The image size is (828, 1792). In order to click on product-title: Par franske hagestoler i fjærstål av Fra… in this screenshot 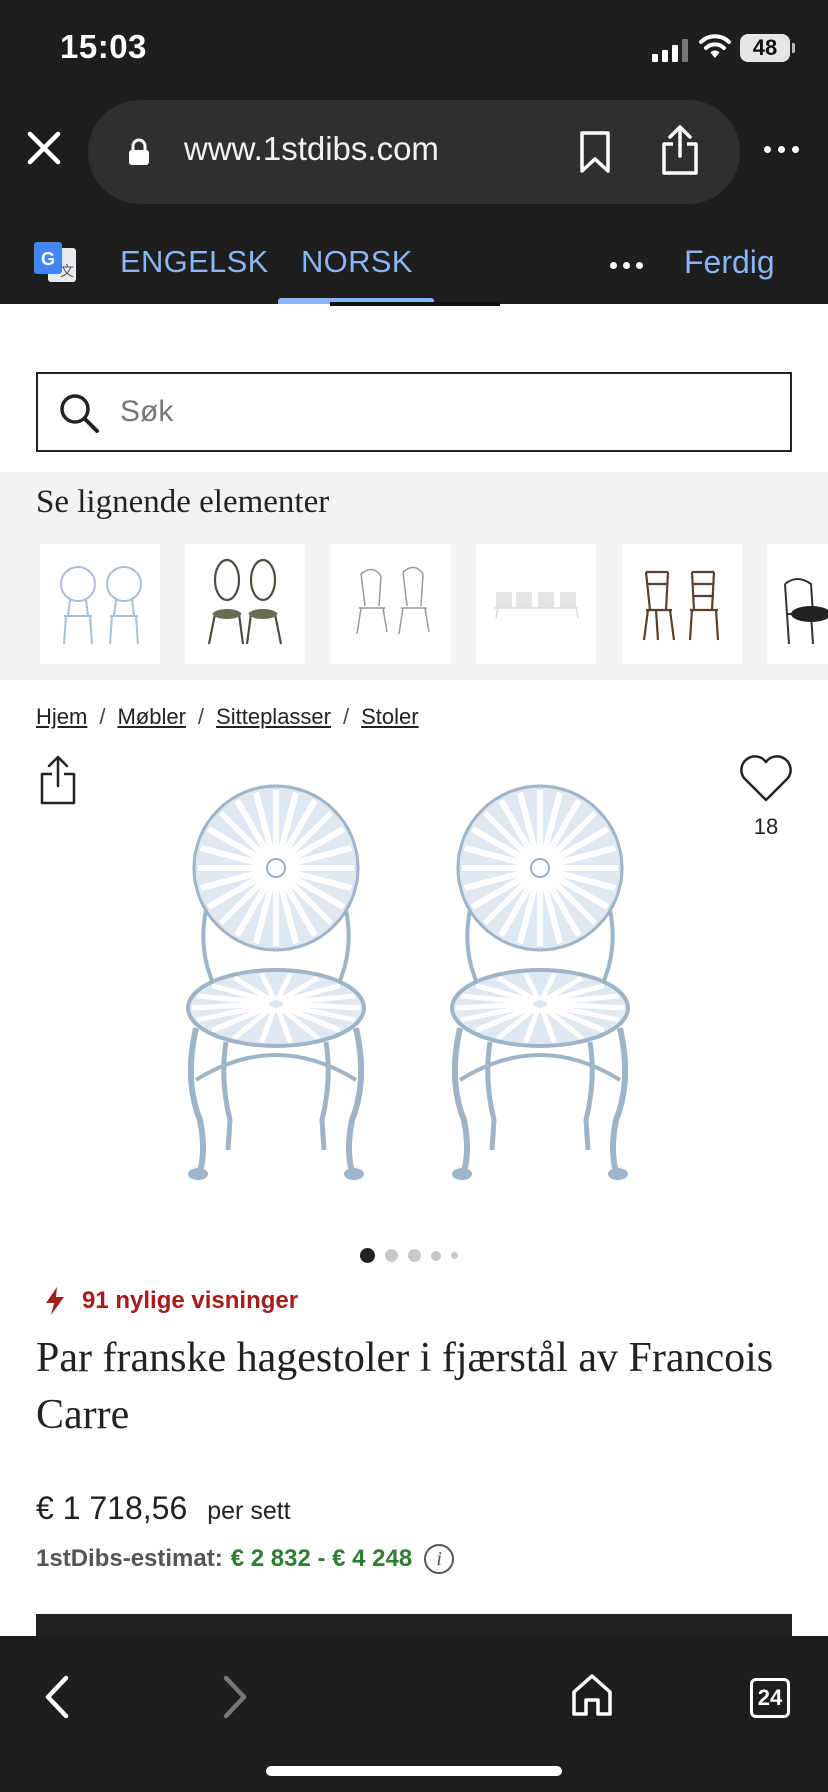, I will do `click(405, 1386)`.